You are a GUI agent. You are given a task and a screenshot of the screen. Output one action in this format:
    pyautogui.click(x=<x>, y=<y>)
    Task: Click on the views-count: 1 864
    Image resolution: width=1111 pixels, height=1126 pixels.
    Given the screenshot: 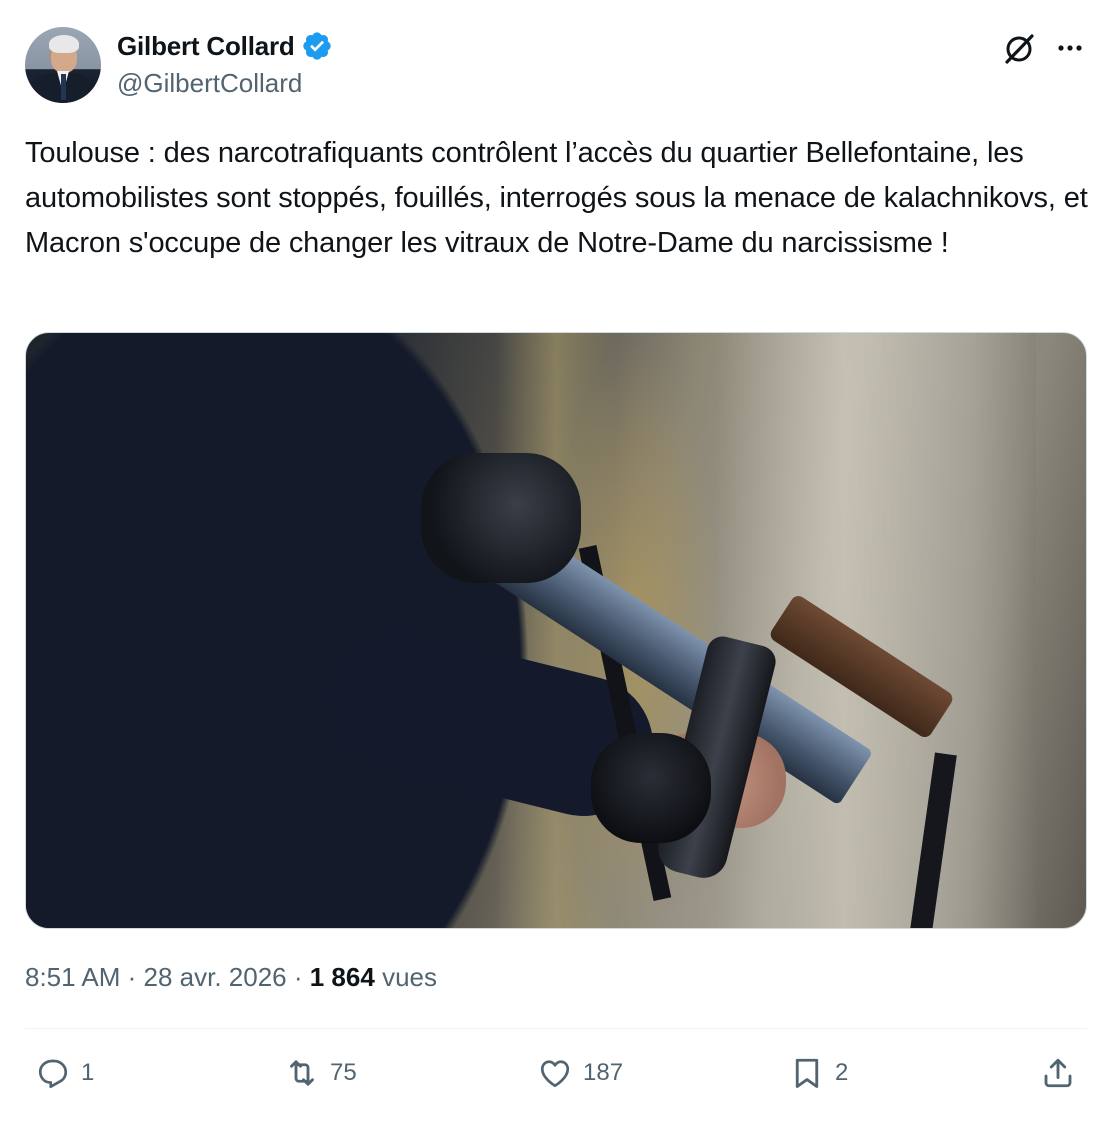 What is the action you would take?
    pyautogui.click(x=342, y=977)
    